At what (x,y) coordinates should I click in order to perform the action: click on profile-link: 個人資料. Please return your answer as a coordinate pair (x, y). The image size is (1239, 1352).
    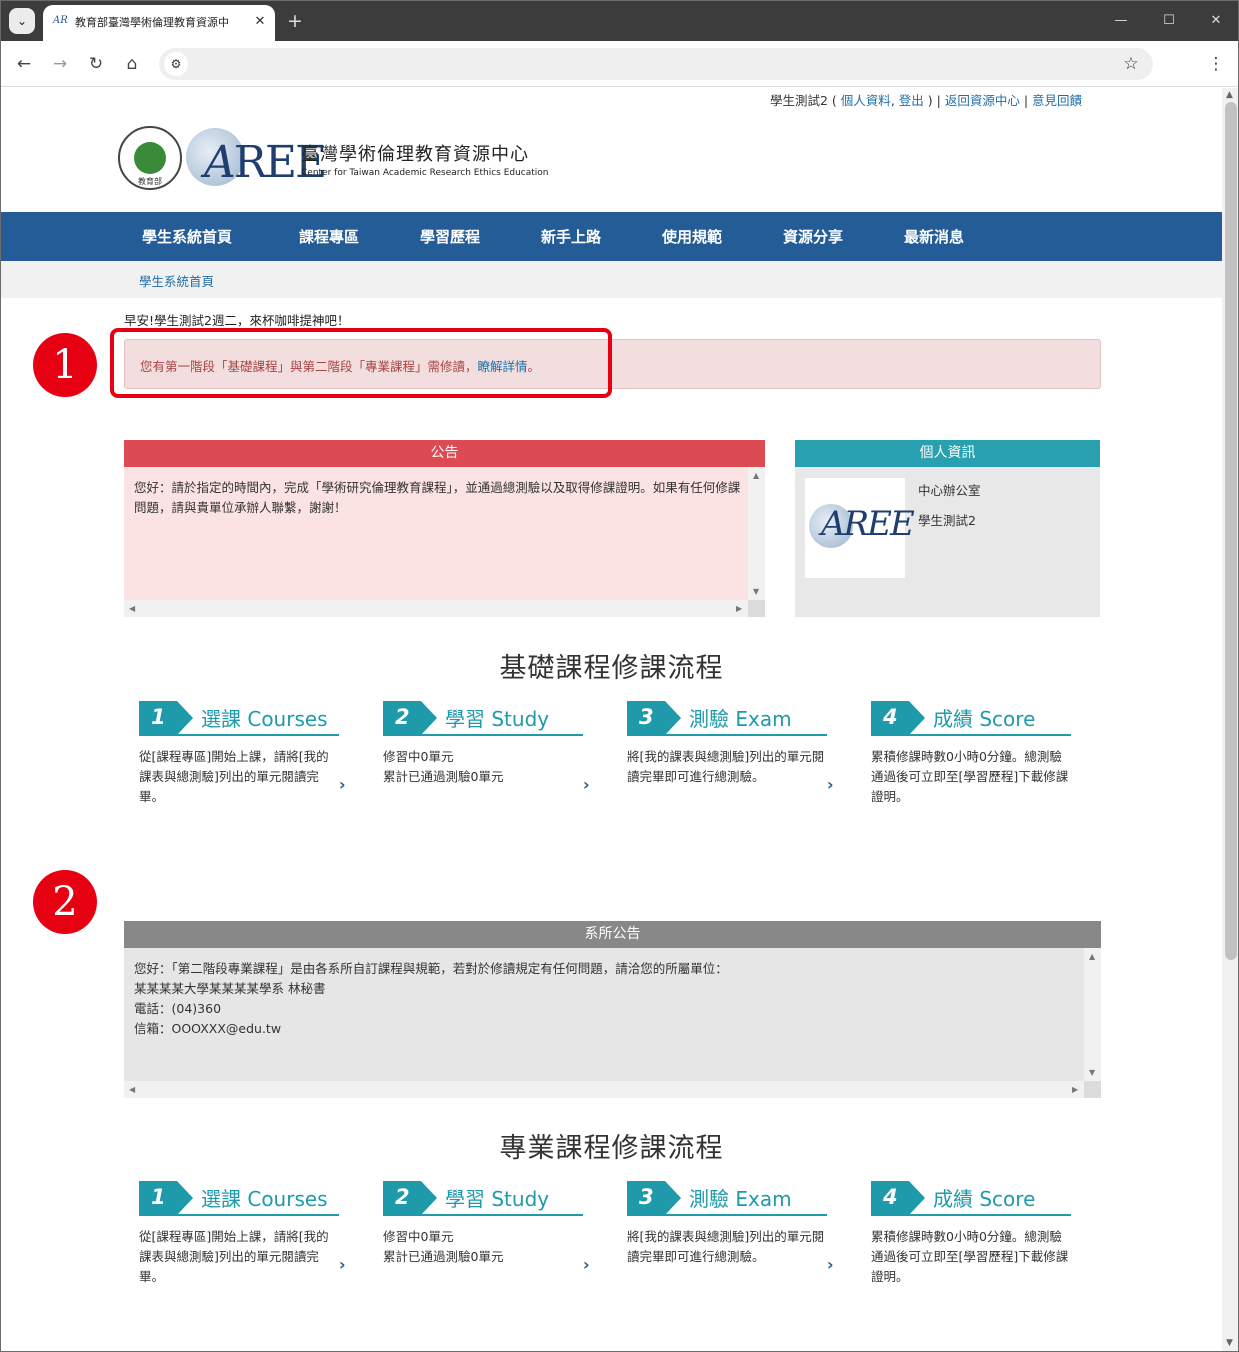
    Looking at the image, I should click on (866, 100).